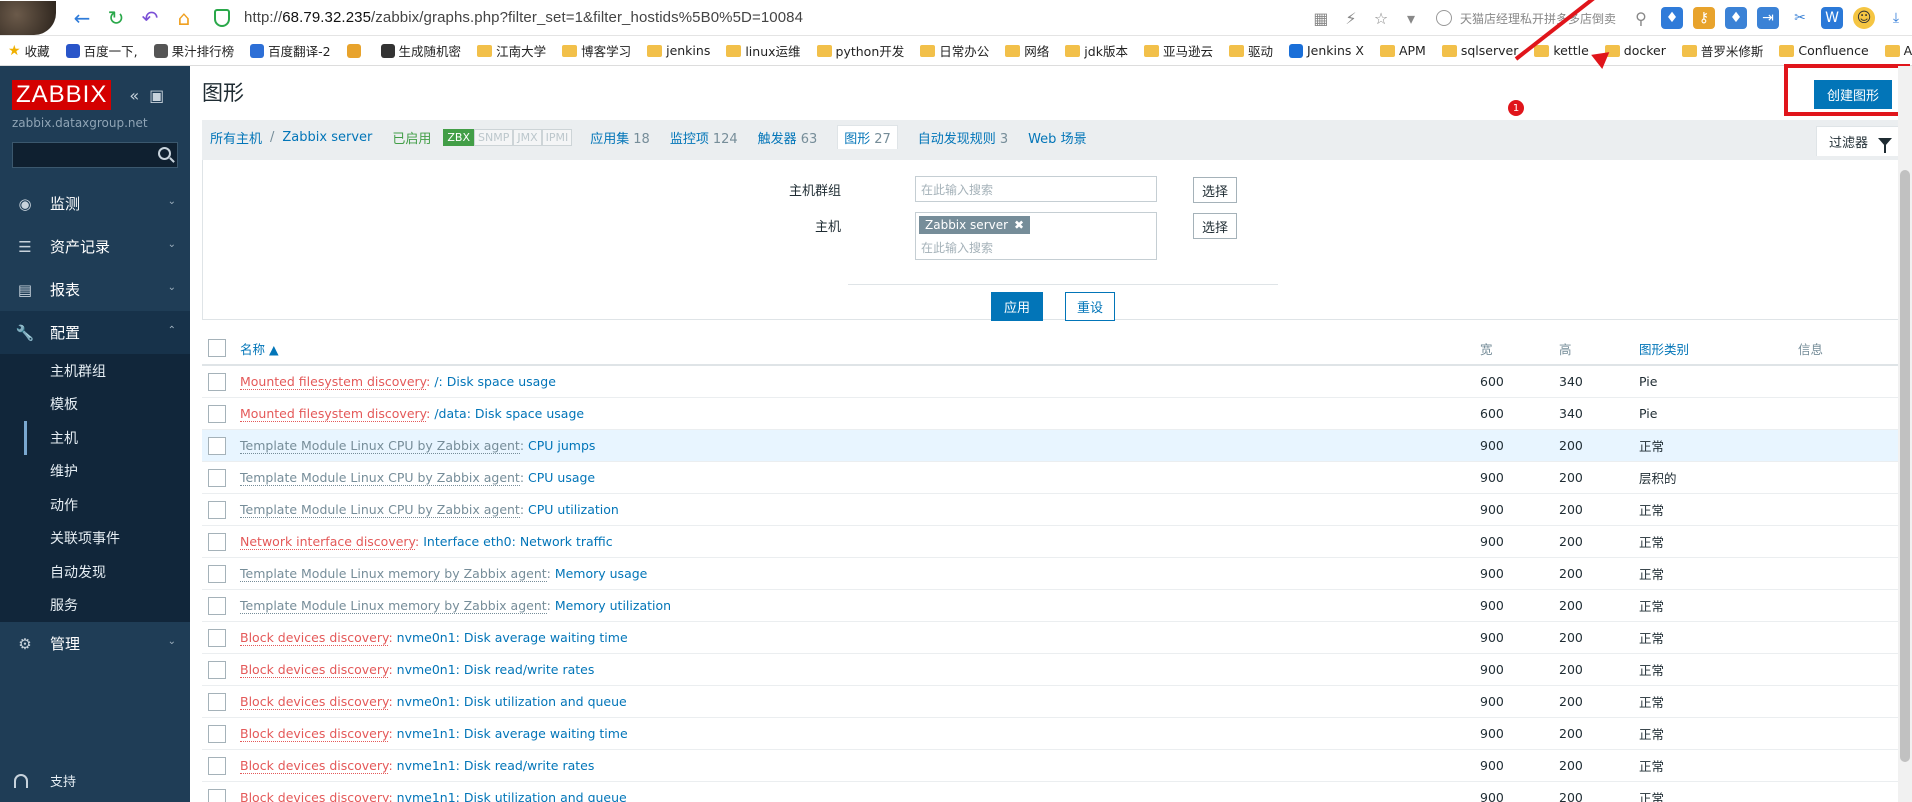  Describe the element at coordinates (95, 438) in the screenshot. I see `submenu-hosts: 主机` at that location.